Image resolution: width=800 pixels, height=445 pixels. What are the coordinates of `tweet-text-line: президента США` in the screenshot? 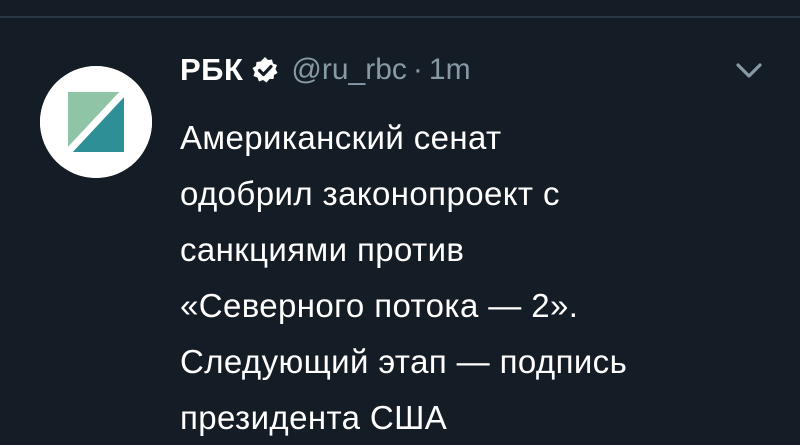 It's located at (314, 417).